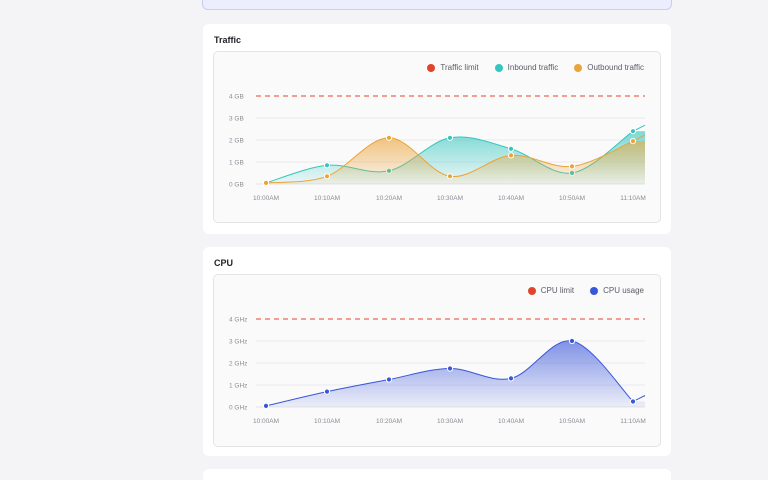  I want to click on y-tick-label: 4 GB, so click(236, 97).